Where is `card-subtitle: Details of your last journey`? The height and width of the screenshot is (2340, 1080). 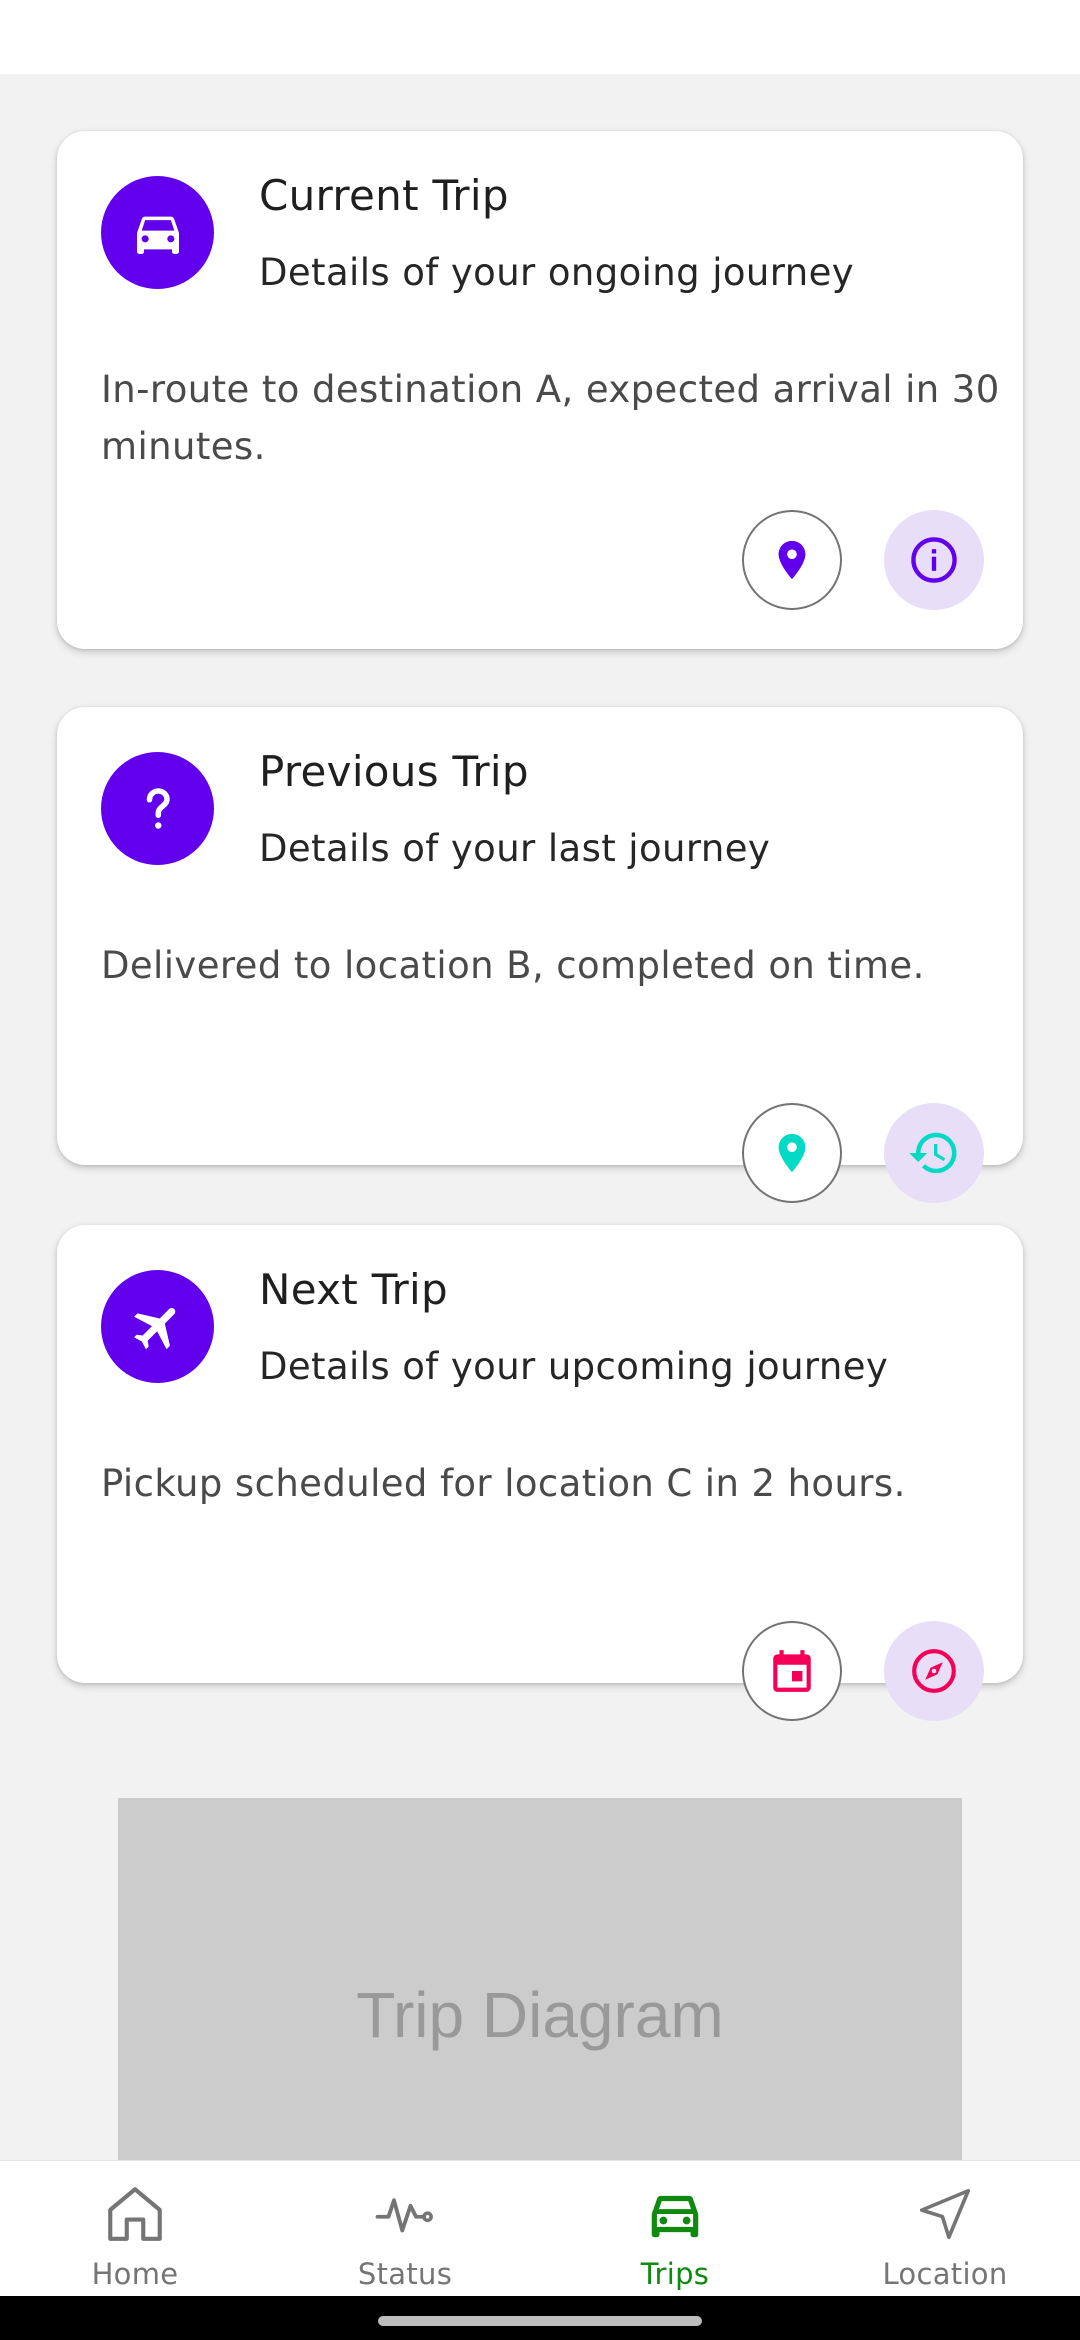 card-subtitle: Details of your last journey is located at coordinates (515, 848).